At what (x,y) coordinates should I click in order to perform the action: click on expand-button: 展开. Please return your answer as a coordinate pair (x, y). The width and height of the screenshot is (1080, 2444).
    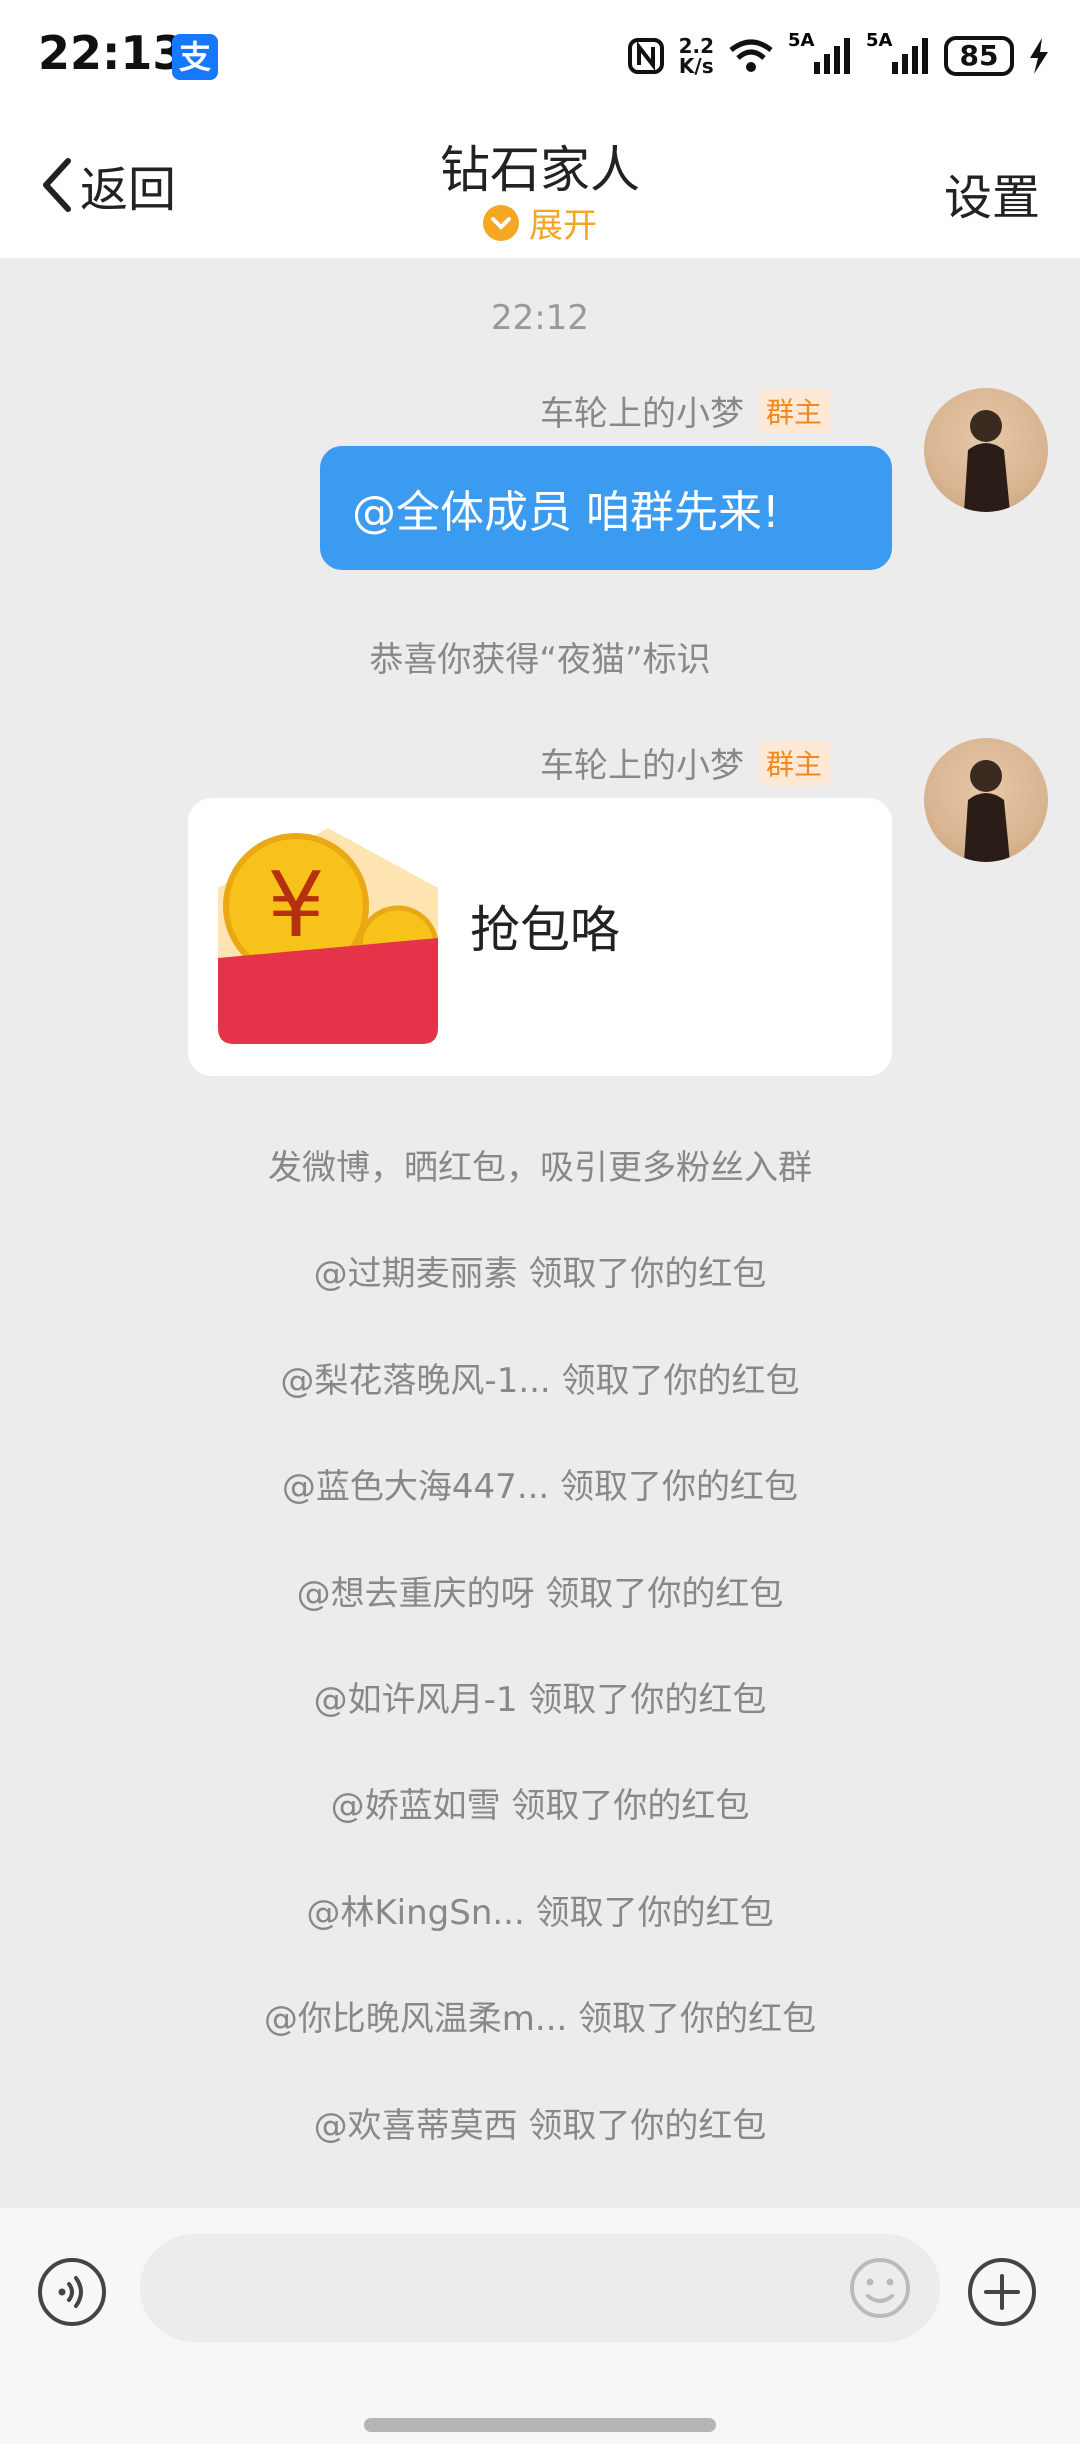
    Looking at the image, I should click on (540, 222).